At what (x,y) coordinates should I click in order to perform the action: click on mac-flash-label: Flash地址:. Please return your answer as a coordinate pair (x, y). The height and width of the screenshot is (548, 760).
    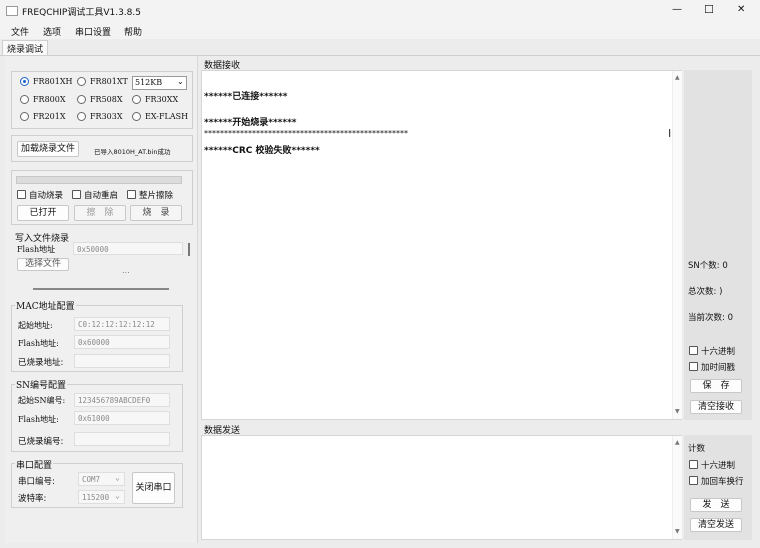
    Looking at the image, I should click on (38, 343).